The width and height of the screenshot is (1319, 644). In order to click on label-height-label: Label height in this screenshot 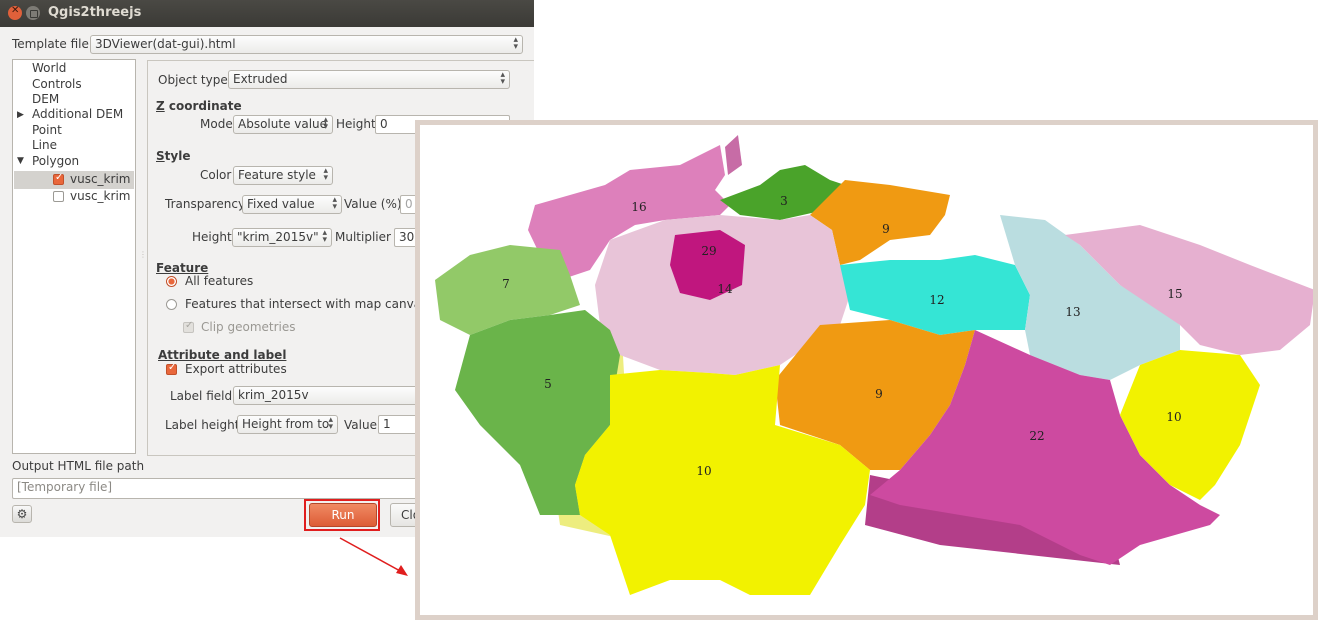, I will do `click(202, 425)`.